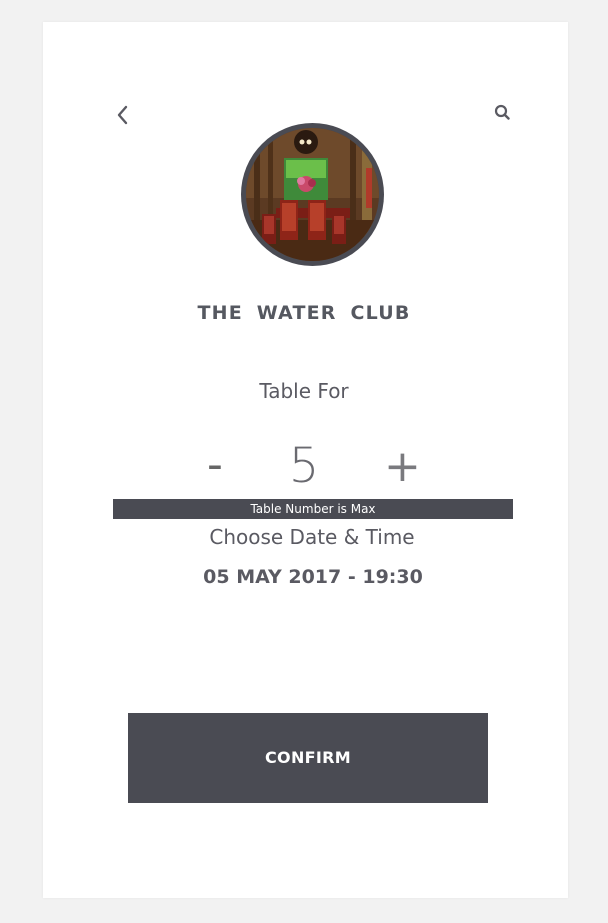 This screenshot has width=608, height=923. I want to click on search-button, so click(502, 112).